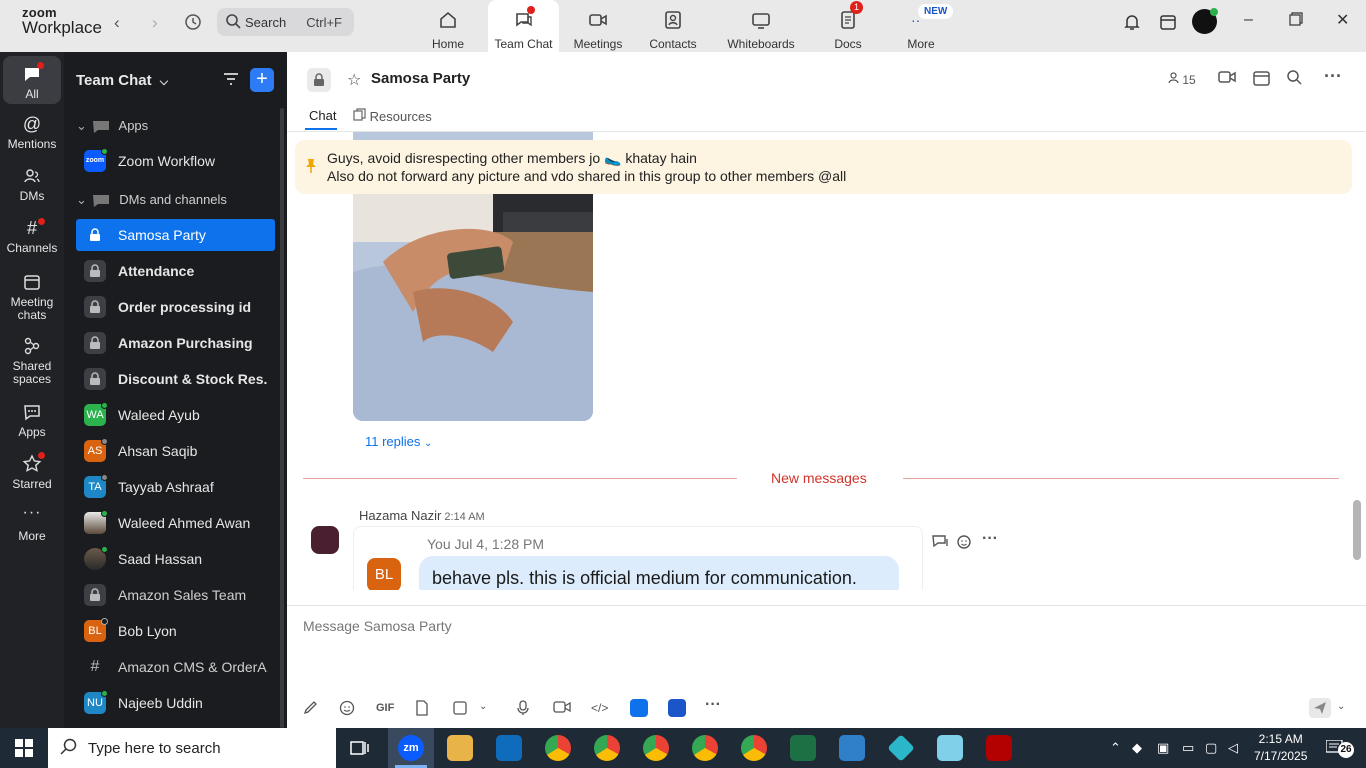 Image resolution: width=1366 pixels, height=768 pixels. What do you see at coordinates (599, 708) in the screenshot?
I see `code-snippet-icon: </>` at bounding box center [599, 708].